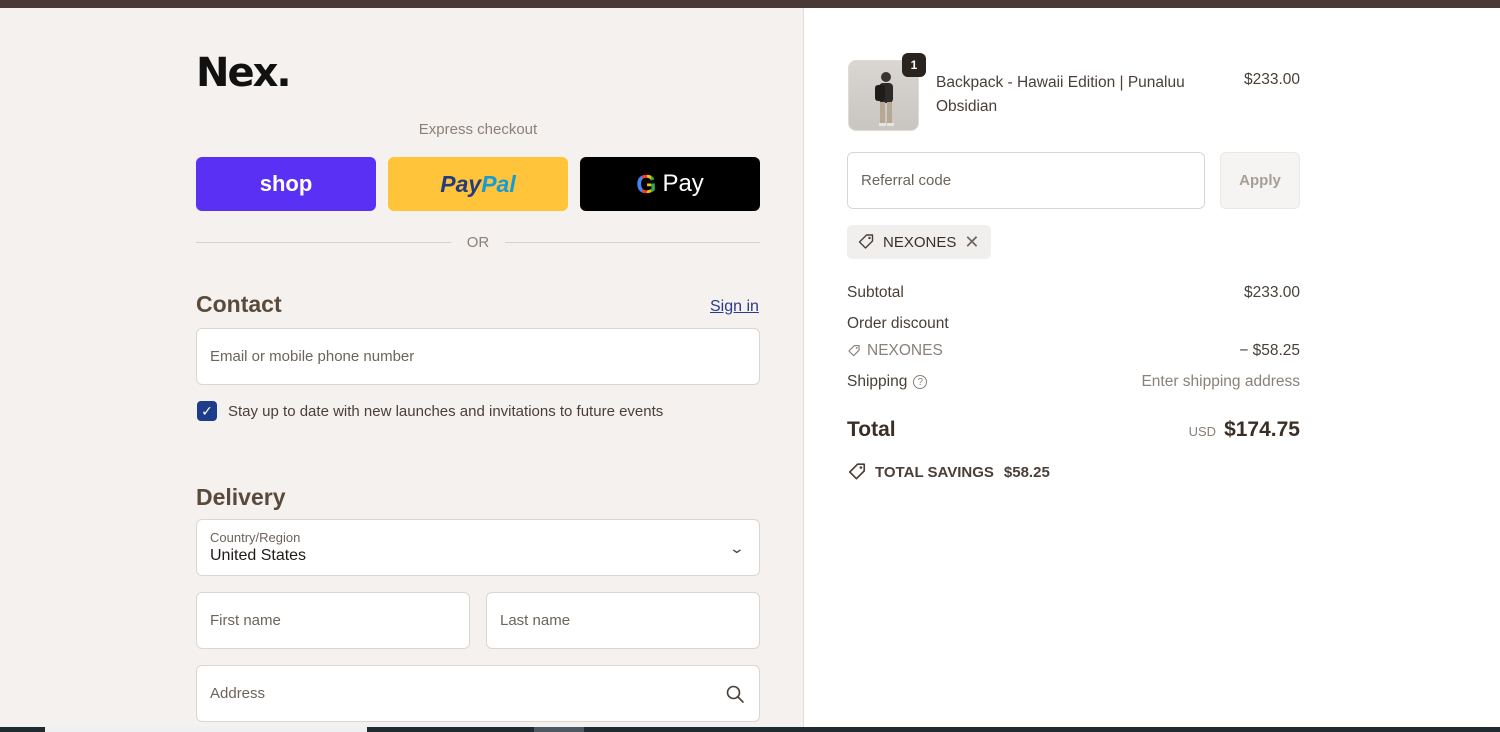  What do you see at coordinates (683, 183) in the screenshot?
I see `google-pay-label: Pay` at bounding box center [683, 183].